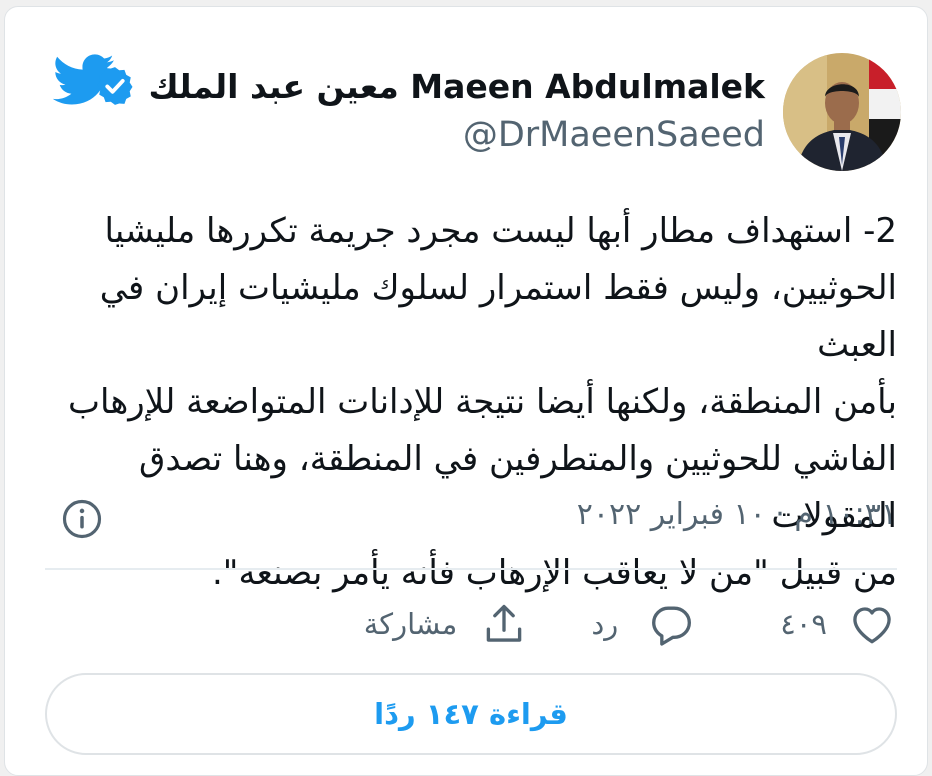 The image size is (932, 776). I want to click on reply-button: رد, so click(643, 624).